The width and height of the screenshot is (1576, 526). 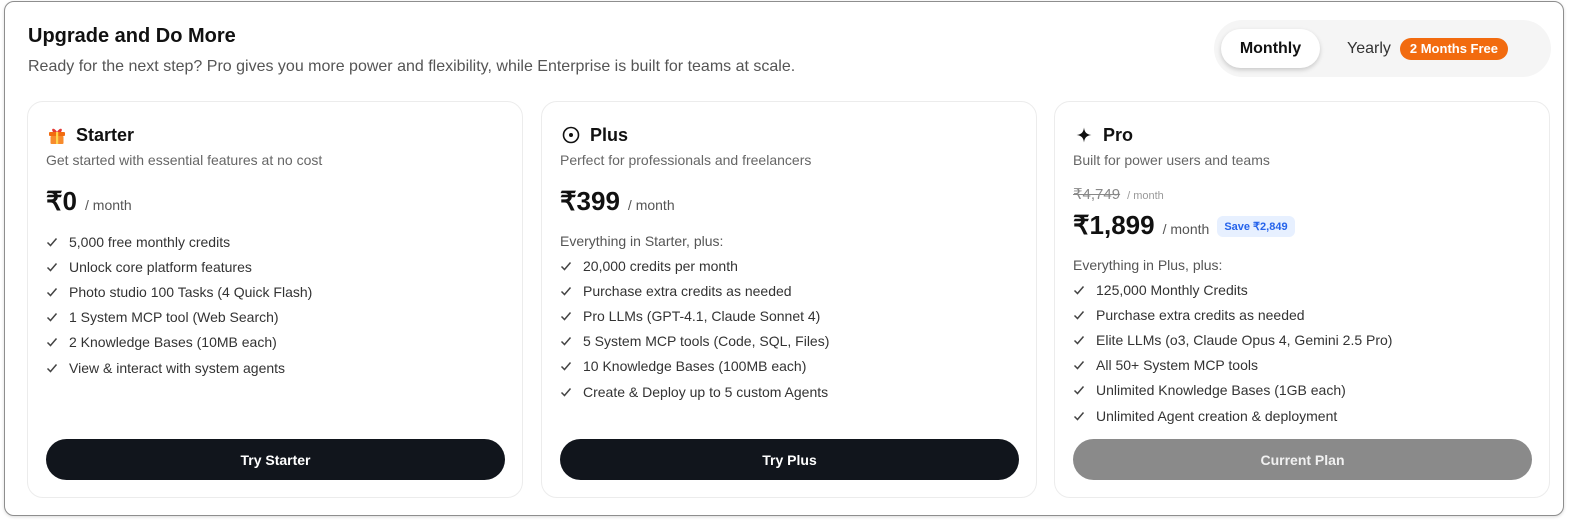 I want to click on feature-text: 2 Knowledge Bases (10MB each), so click(x=173, y=342).